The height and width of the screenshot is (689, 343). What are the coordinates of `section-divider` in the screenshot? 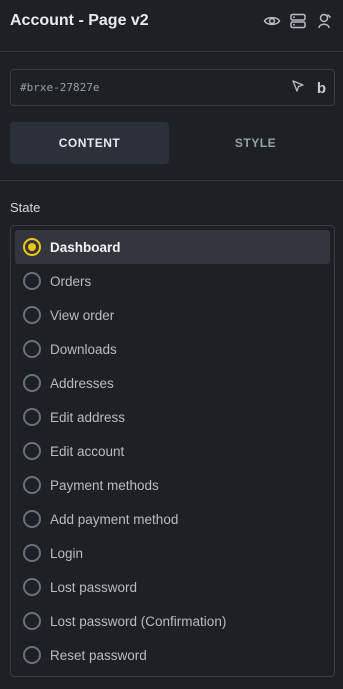 It's located at (171, 180).